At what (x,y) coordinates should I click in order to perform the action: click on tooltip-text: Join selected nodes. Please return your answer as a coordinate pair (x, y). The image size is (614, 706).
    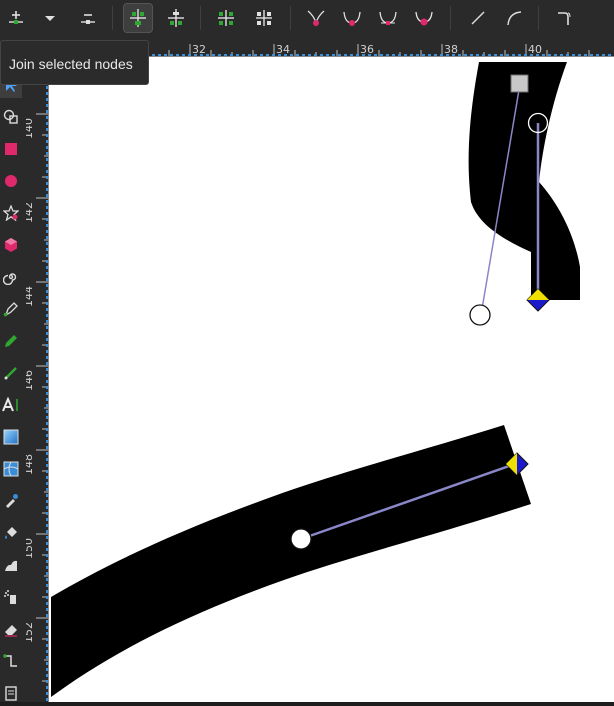
    Looking at the image, I should click on (71, 64).